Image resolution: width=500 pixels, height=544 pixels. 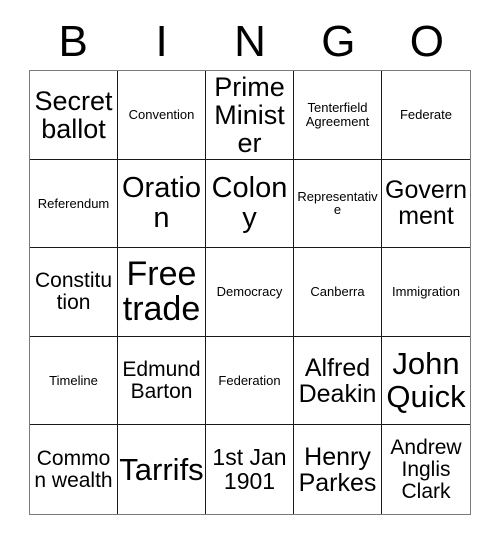 I want to click on bingo-cell: Immigration, so click(x=426, y=292).